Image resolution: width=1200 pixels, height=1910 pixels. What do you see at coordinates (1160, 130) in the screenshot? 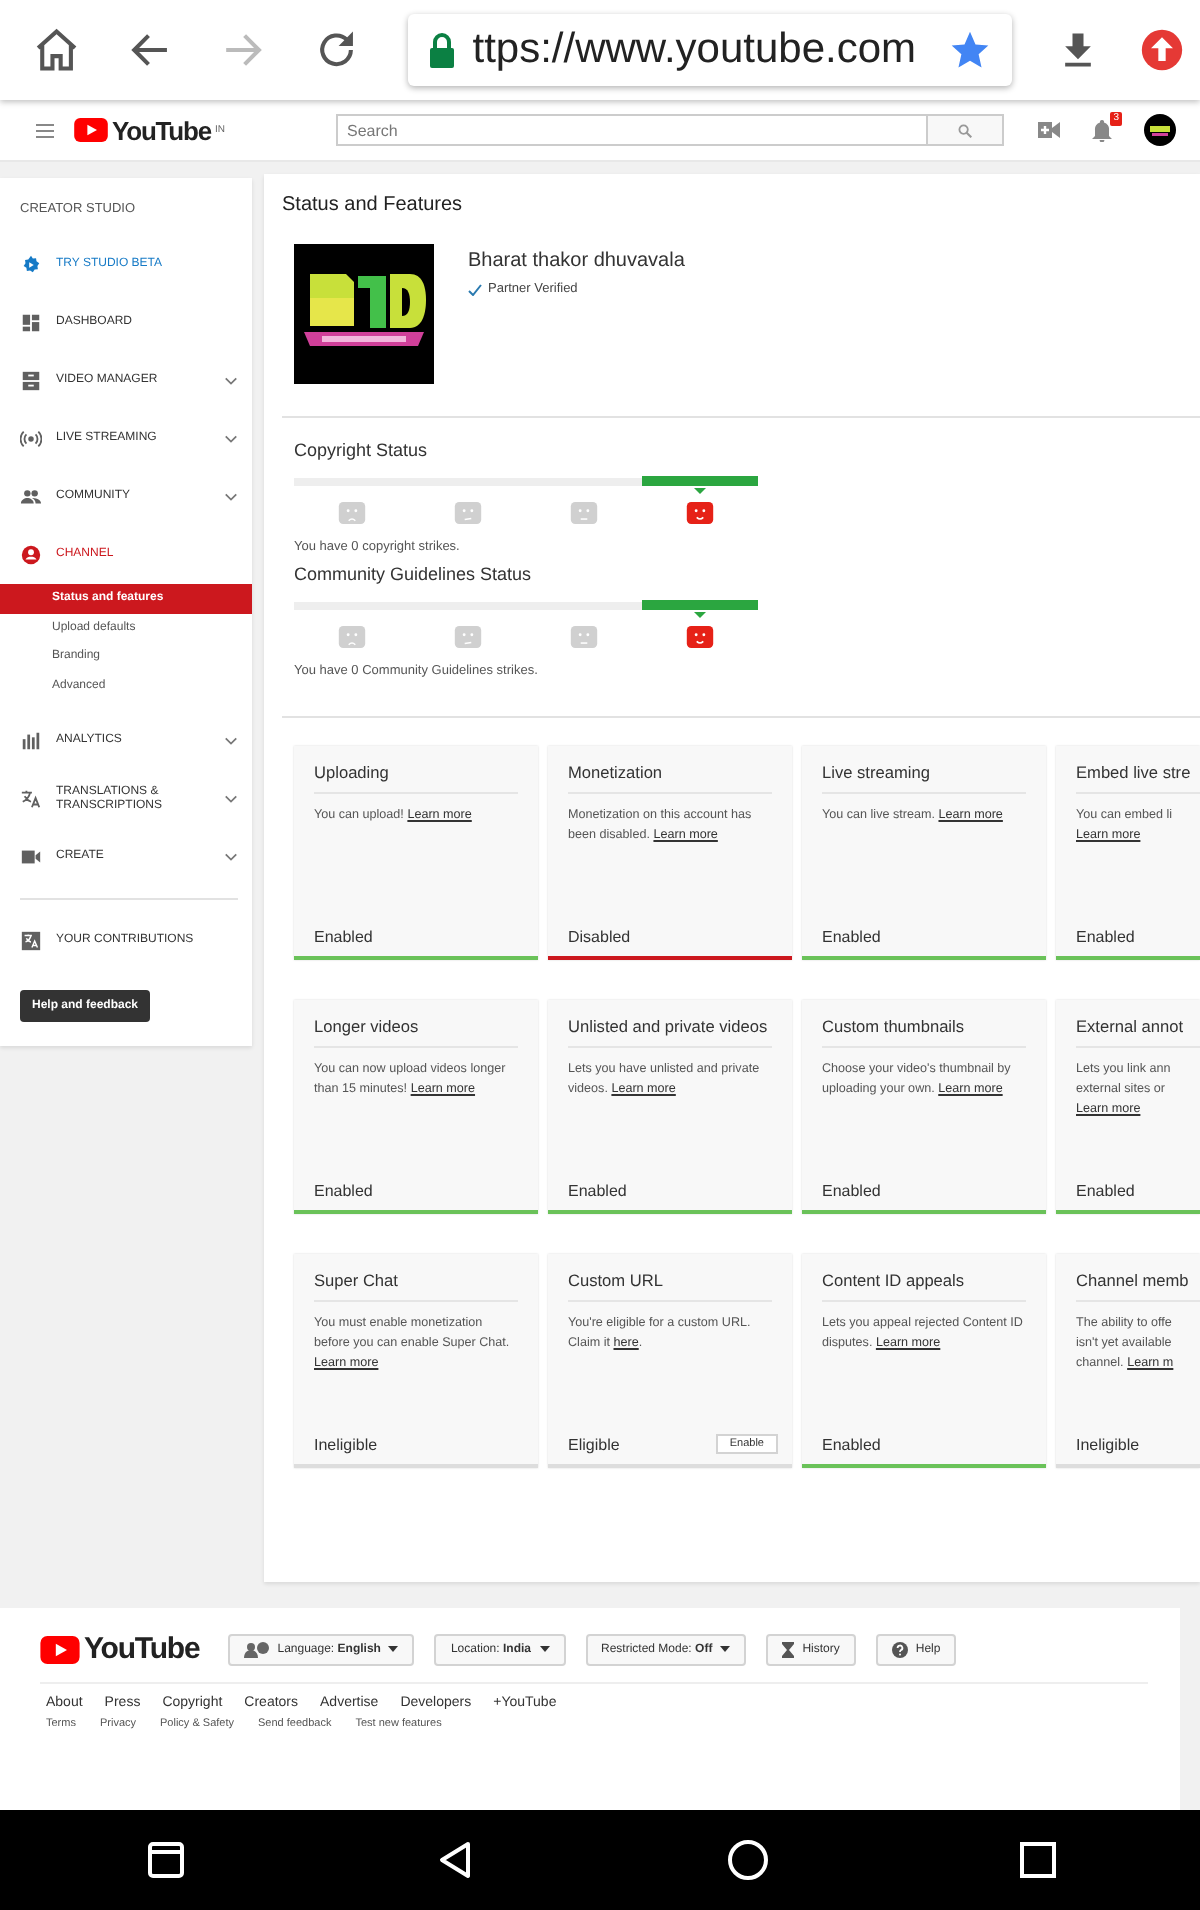
I see `avatar-icon` at bounding box center [1160, 130].